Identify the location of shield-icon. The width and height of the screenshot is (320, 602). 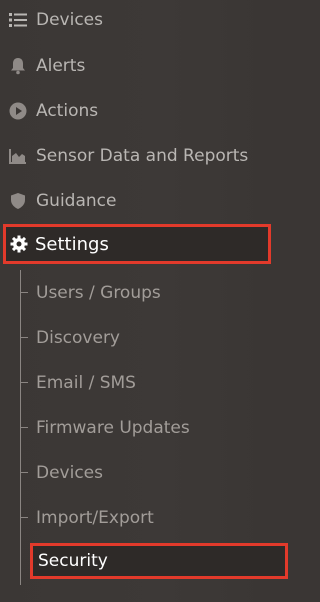
(18, 201).